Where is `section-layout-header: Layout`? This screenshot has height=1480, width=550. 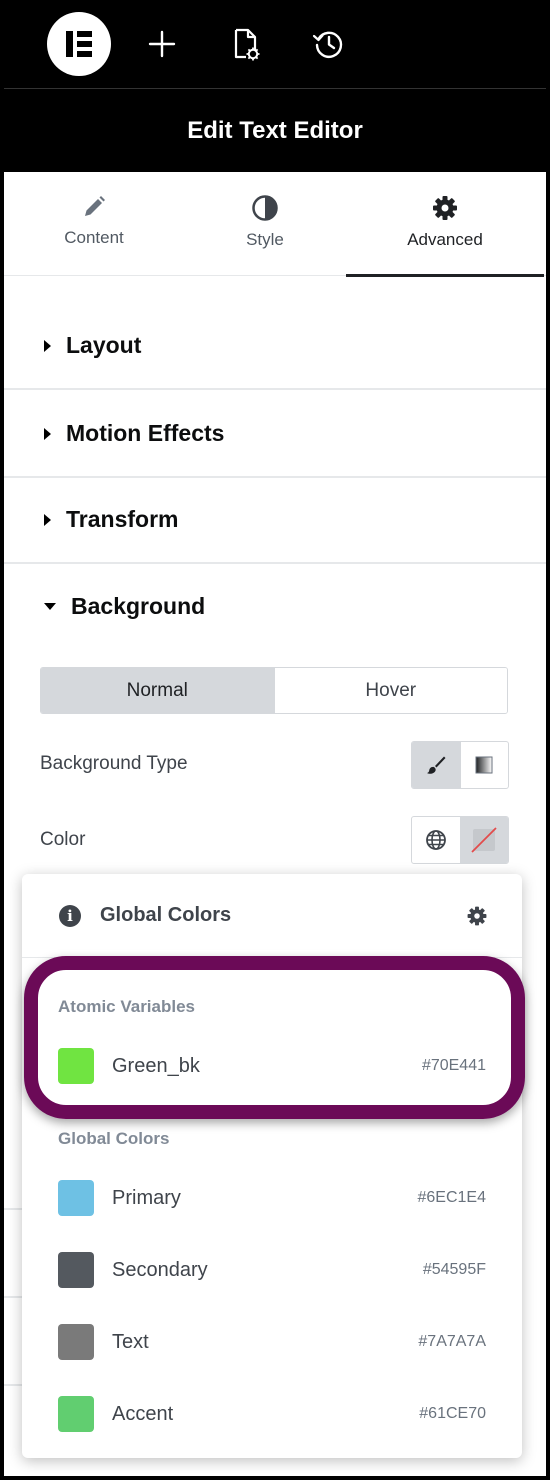
section-layout-header: Layout is located at coordinates (92, 345).